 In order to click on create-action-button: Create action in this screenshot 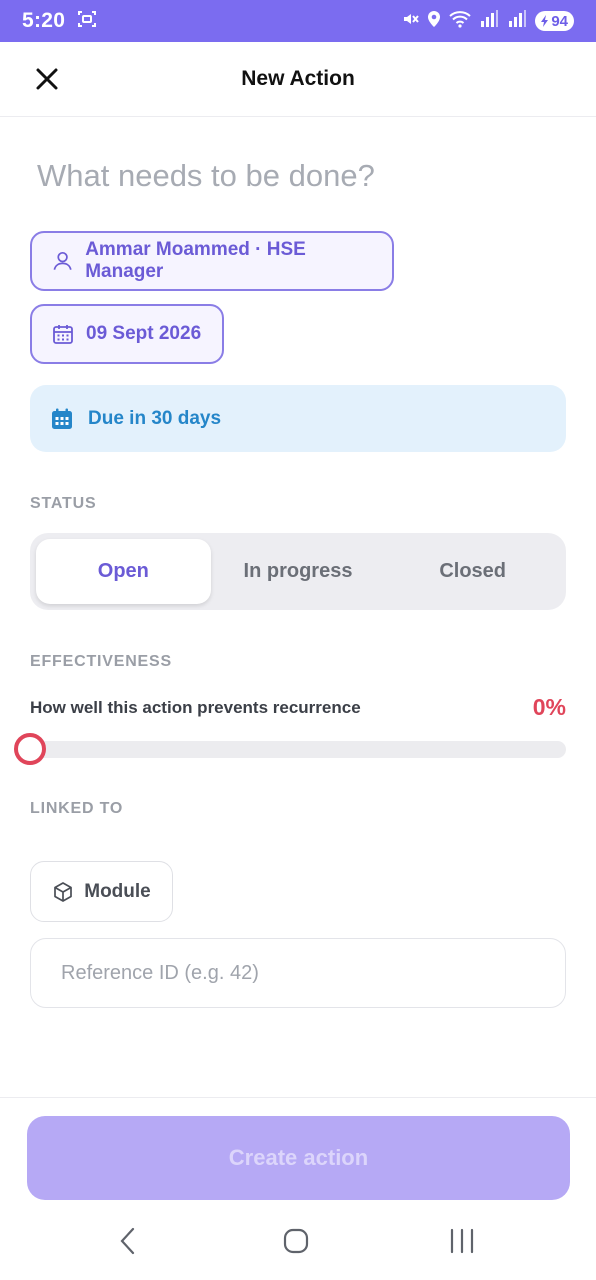, I will do `click(298, 1158)`.